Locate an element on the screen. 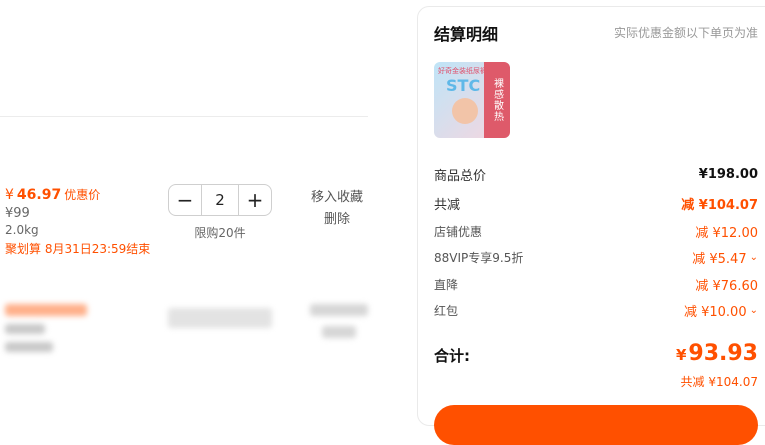 The width and height of the screenshot is (765, 445). red-packet-value: 减 ¥10.00 is located at coordinates (715, 312).